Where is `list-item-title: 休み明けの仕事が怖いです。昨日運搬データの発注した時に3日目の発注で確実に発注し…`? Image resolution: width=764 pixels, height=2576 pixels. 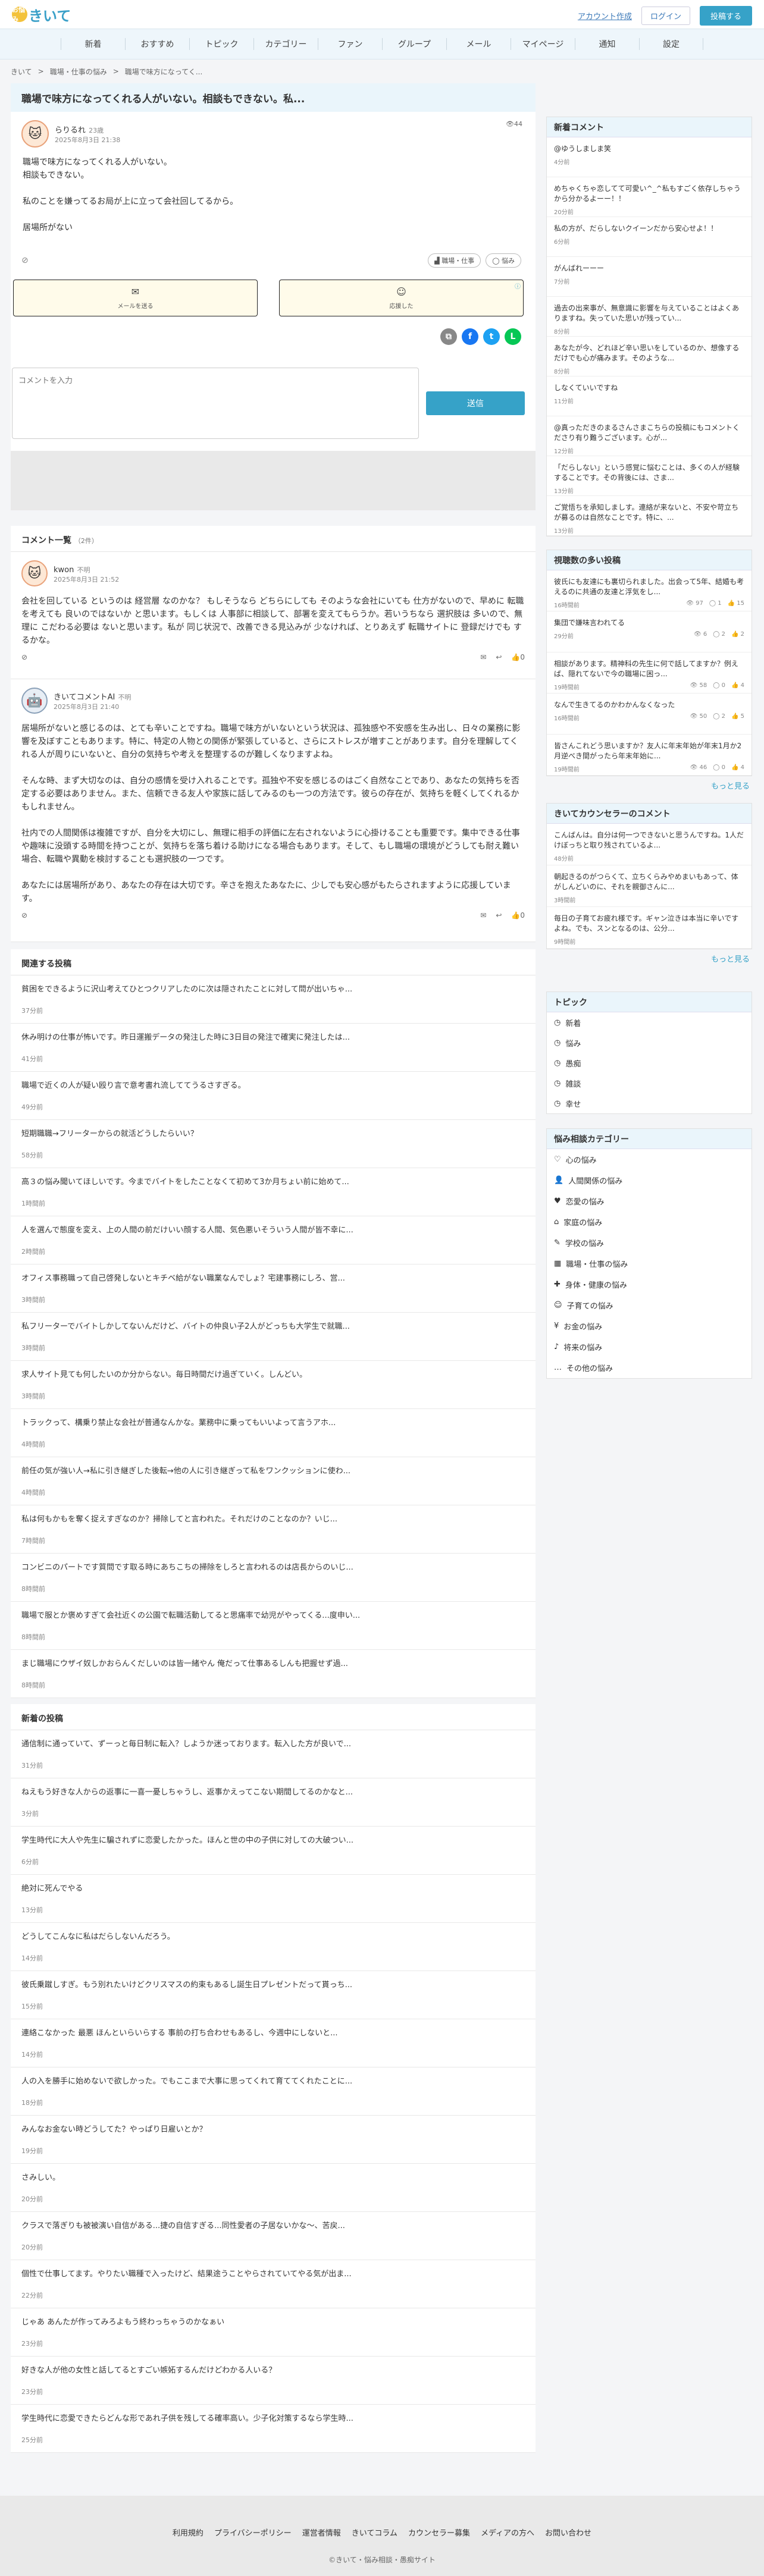 list-item-title: 休み明けの仕事が怖いです。昨日運搬データの発注した時に3日目の発注で確実に発注し… is located at coordinates (273, 1036).